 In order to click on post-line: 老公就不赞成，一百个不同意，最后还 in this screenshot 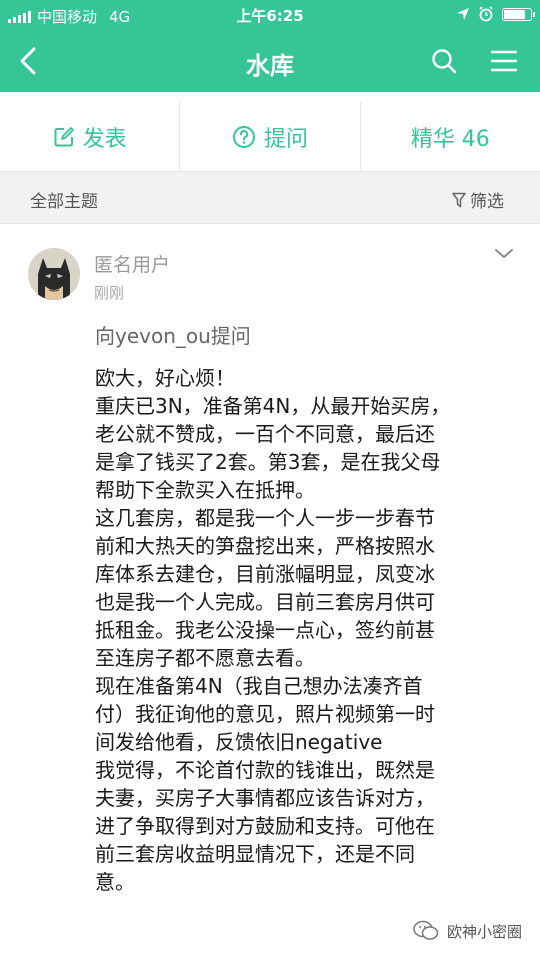, I will do `click(265, 434)`.